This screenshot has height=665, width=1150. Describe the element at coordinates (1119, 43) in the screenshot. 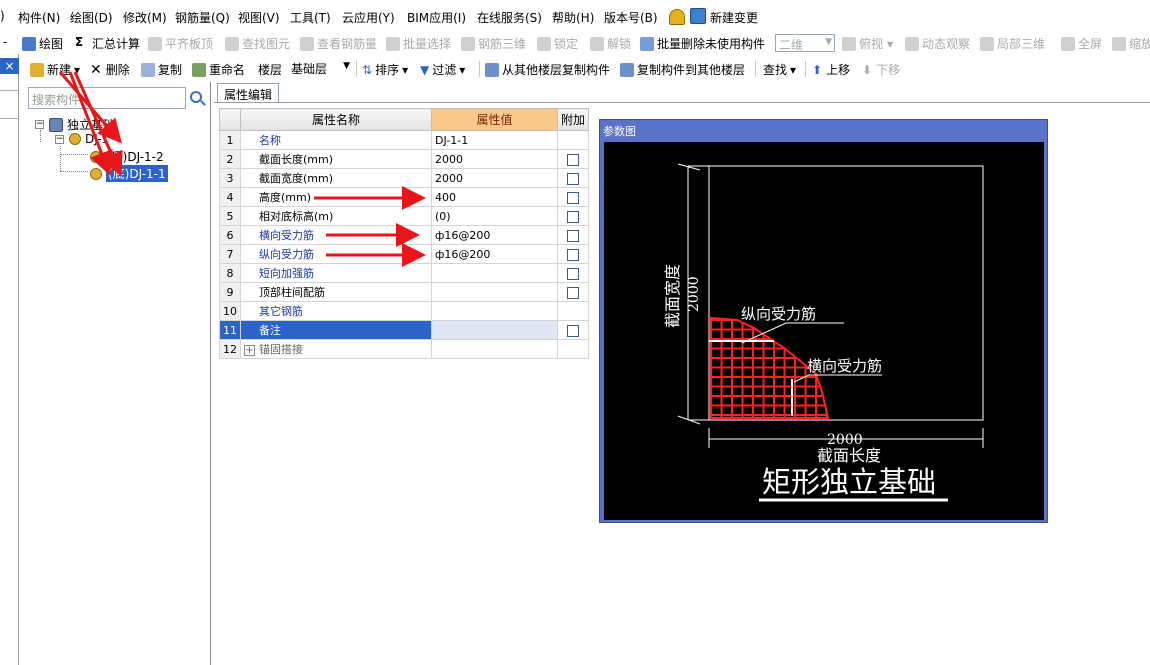

I see `zoom-out-icon` at that location.